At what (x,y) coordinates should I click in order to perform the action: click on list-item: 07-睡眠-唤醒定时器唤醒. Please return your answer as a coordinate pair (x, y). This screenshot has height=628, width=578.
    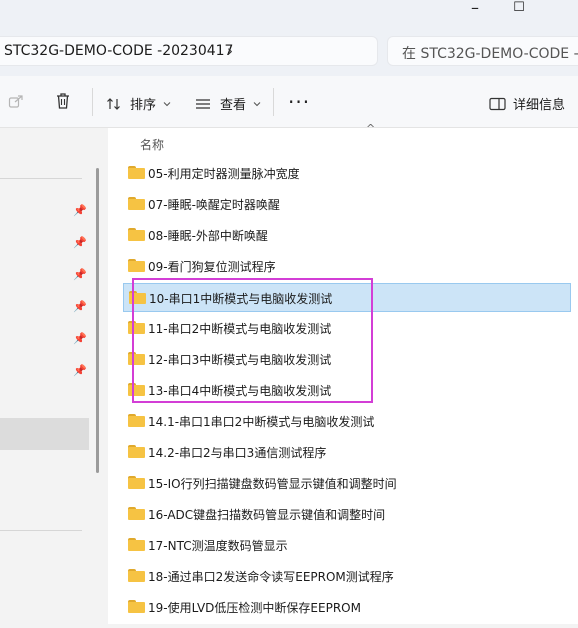
    Looking at the image, I should click on (347, 204).